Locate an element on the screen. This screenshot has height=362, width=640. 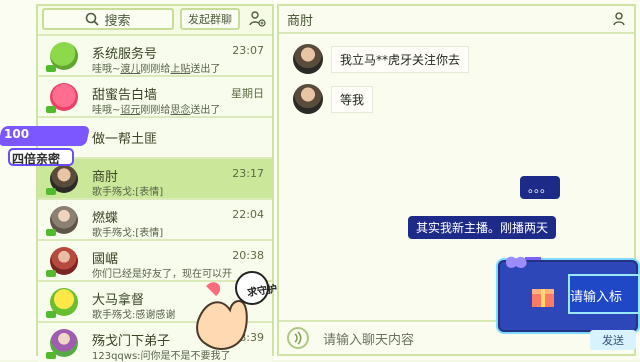
barrage-bubble: 其实我新主播。刚播两天 is located at coordinates (482, 227).